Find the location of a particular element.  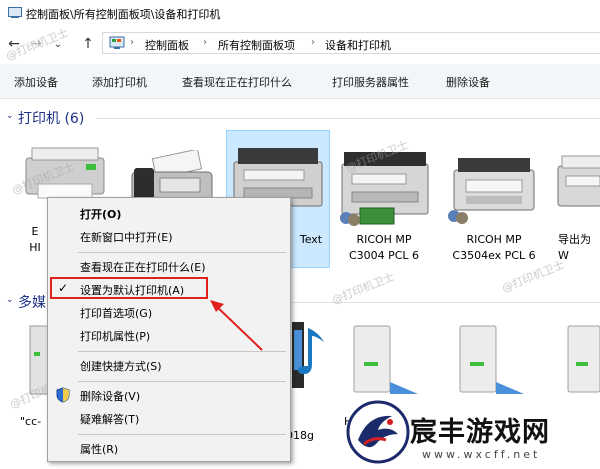

menu-item-see-printing: 查看现在正在打印什么(E) is located at coordinates (143, 267).